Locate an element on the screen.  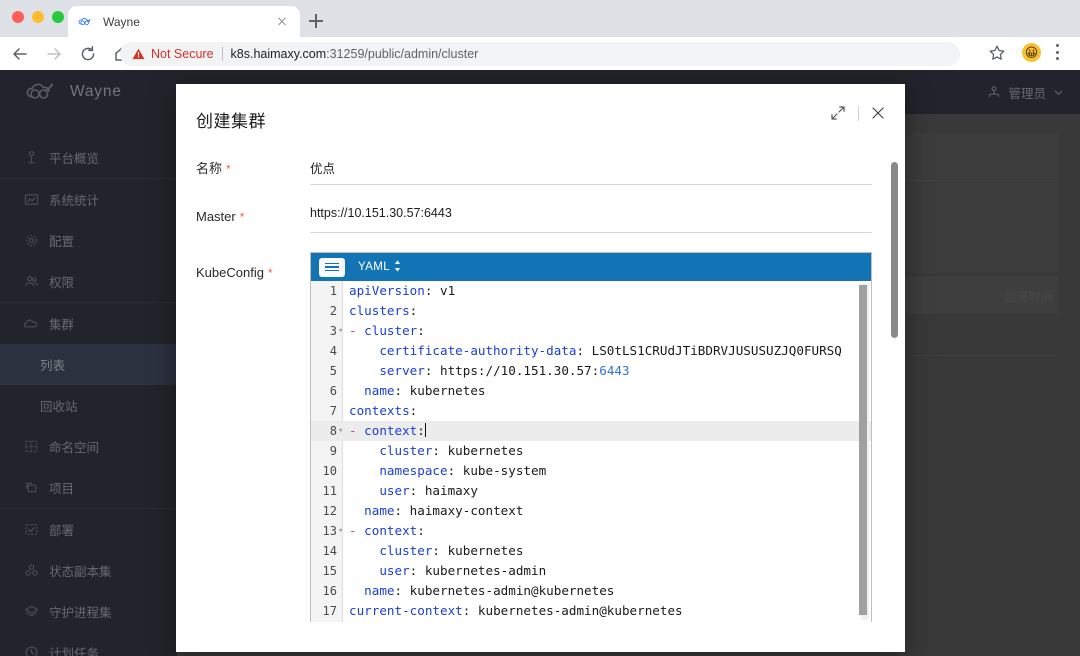
code-text: kind: Config is located at coordinates (394, 621).